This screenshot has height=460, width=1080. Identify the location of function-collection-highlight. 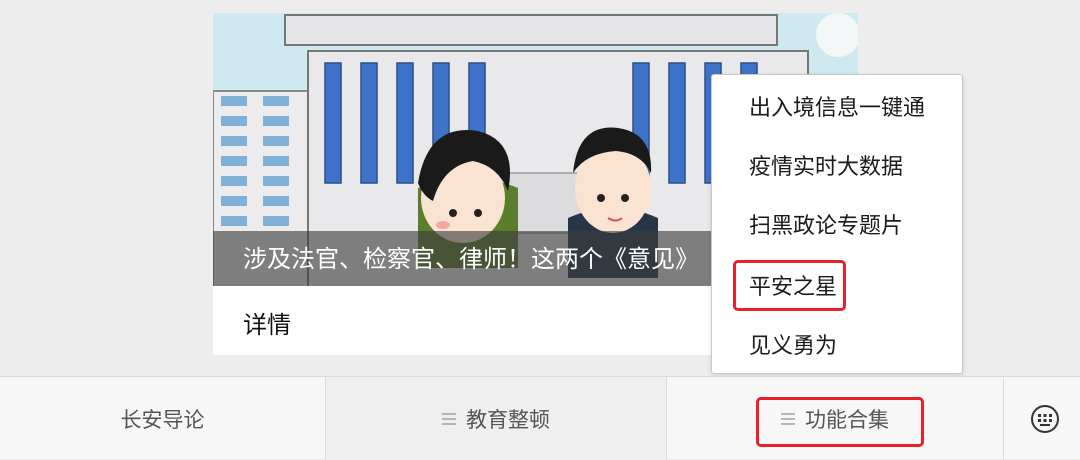
(840, 422).